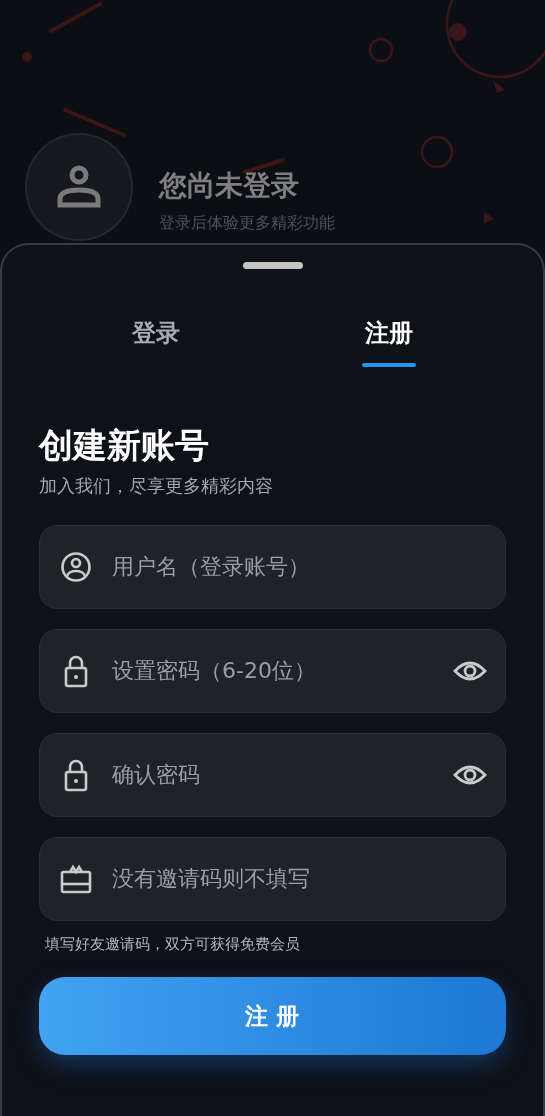 The image size is (545, 1116). I want to click on input-field: 设置密码（6-20位）, so click(272, 670).